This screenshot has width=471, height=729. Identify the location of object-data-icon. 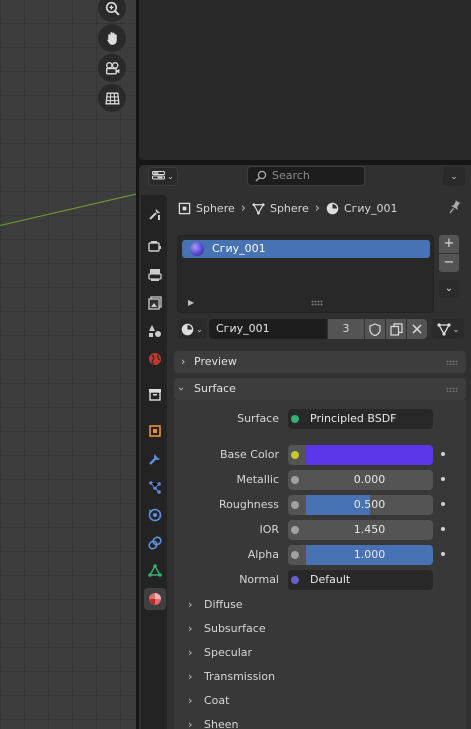
(155, 571).